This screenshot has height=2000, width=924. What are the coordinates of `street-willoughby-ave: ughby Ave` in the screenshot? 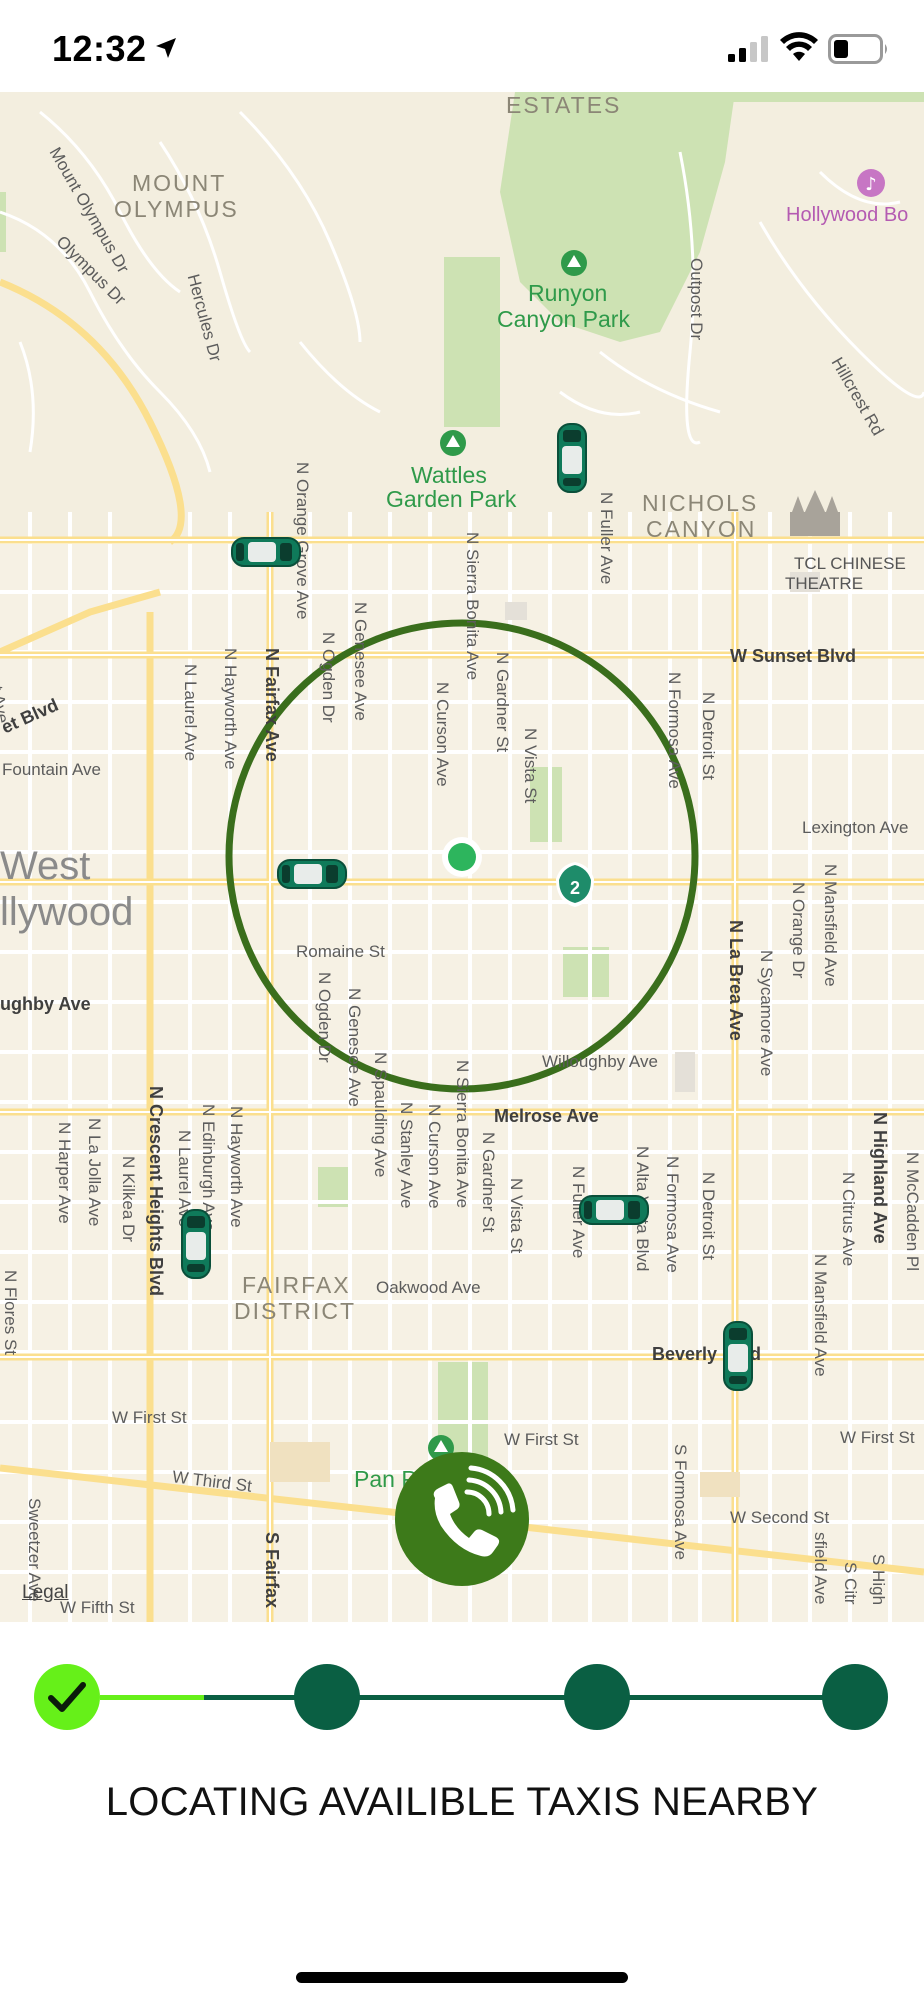 It's located at (45, 1004).